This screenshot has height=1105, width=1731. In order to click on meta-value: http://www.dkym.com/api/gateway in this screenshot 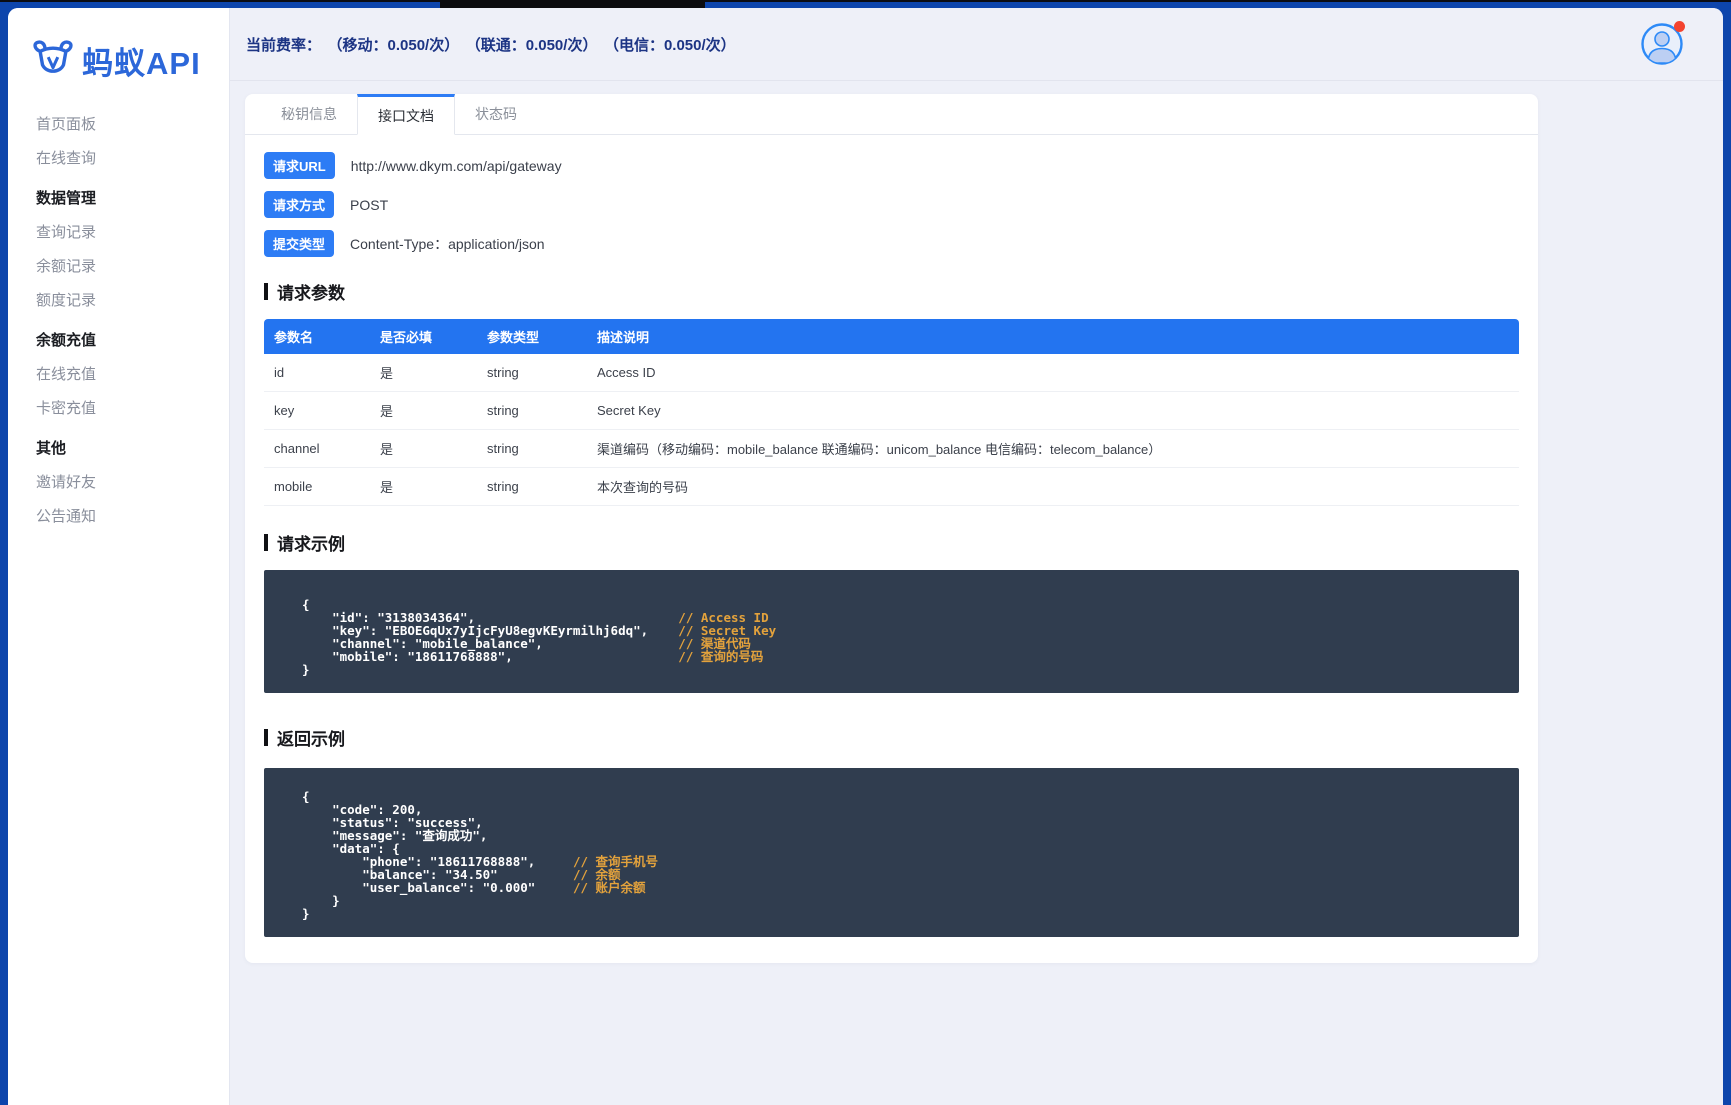, I will do `click(456, 165)`.